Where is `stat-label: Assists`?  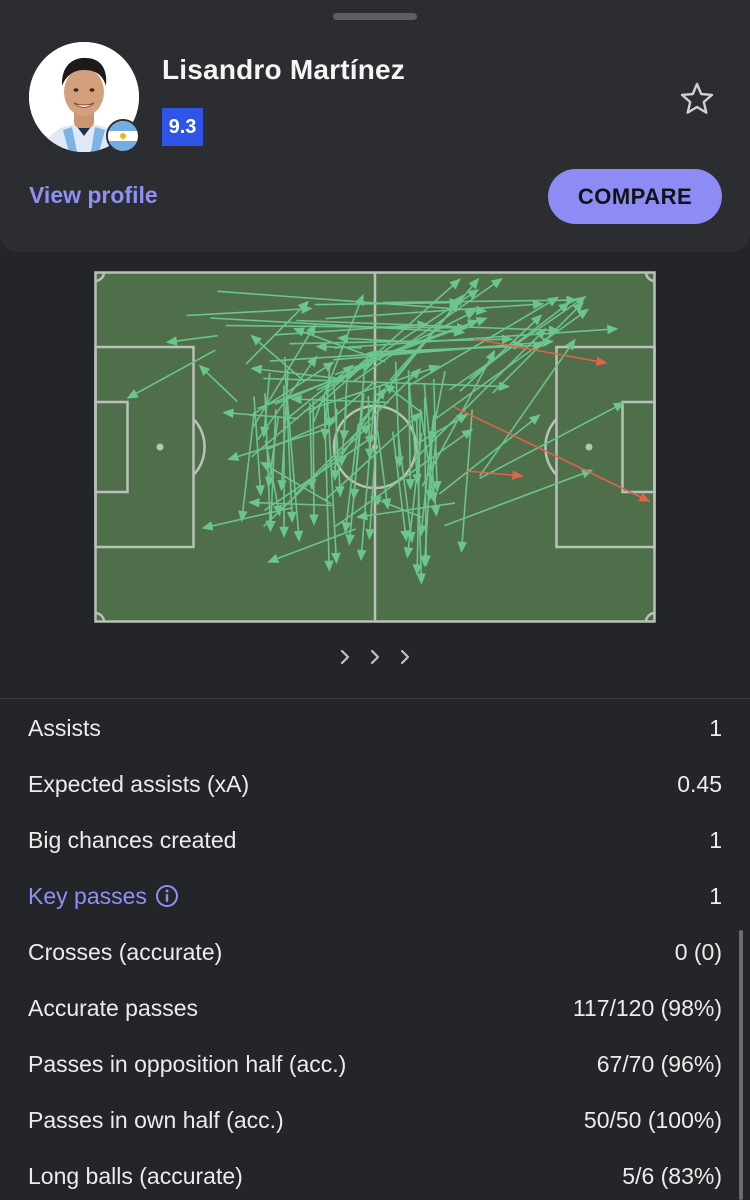
stat-label: Assists is located at coordinates (64, 728).